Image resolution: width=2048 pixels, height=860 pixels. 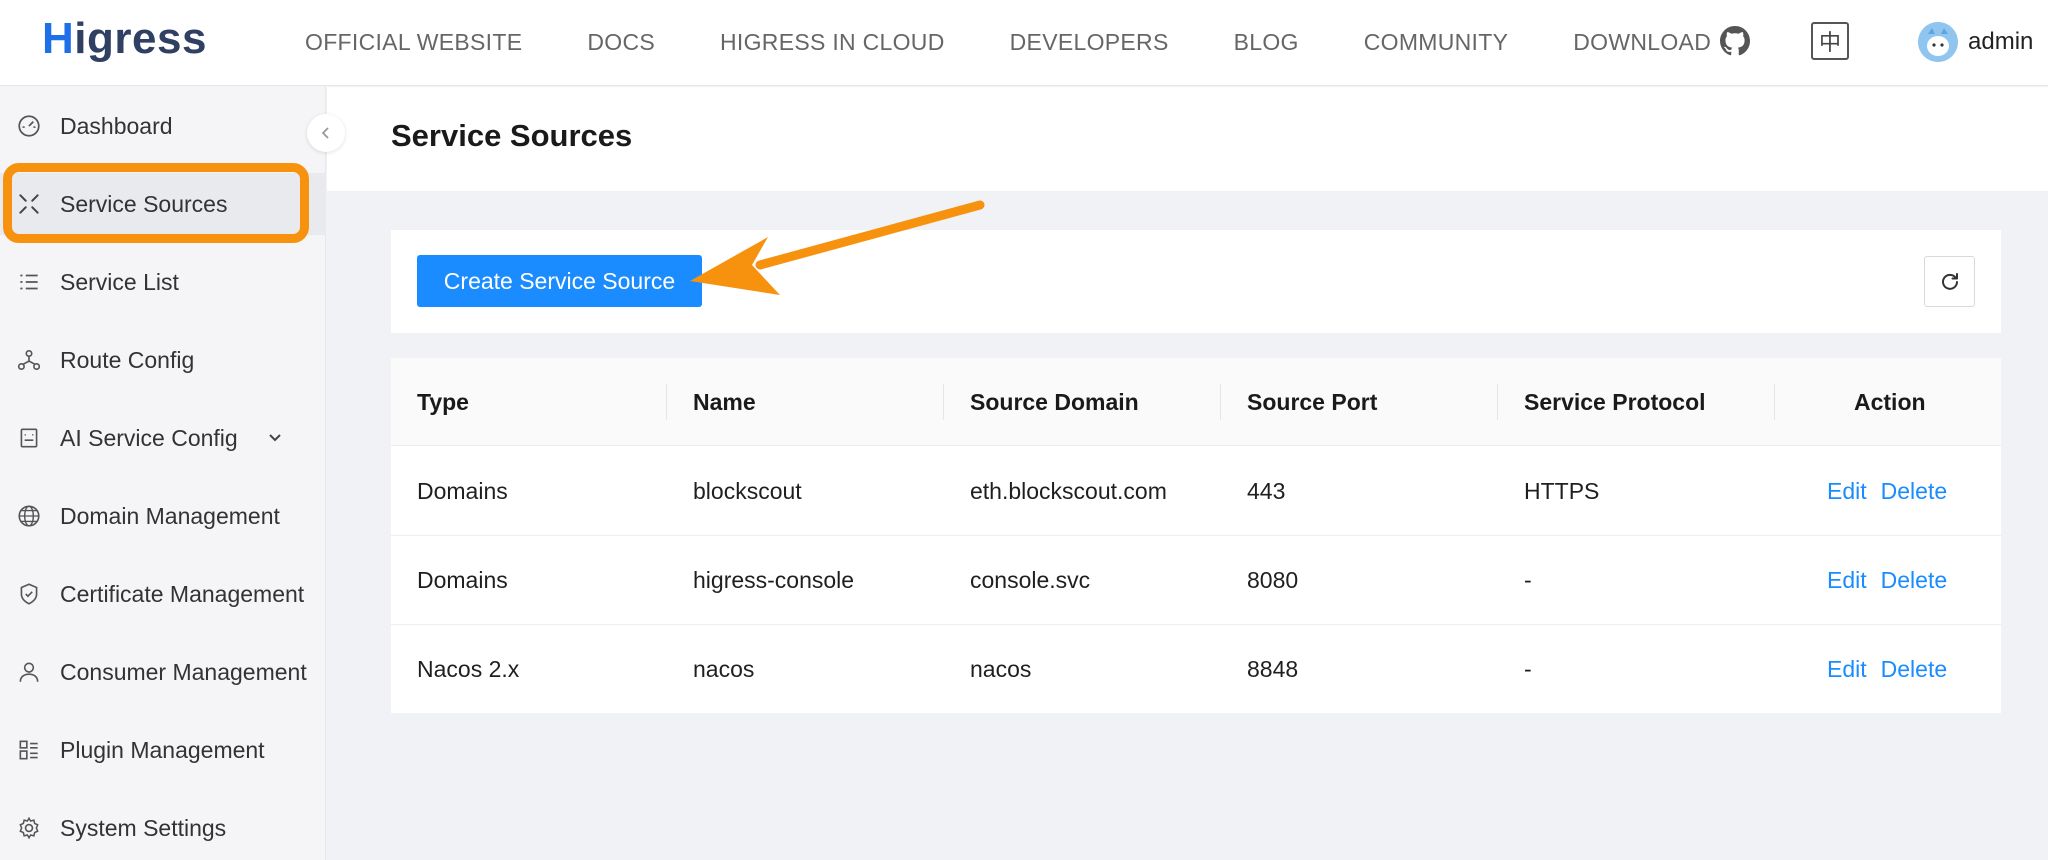 I want to click on sidebar-item-route-config: Route Config, so click(x=163, y=360).